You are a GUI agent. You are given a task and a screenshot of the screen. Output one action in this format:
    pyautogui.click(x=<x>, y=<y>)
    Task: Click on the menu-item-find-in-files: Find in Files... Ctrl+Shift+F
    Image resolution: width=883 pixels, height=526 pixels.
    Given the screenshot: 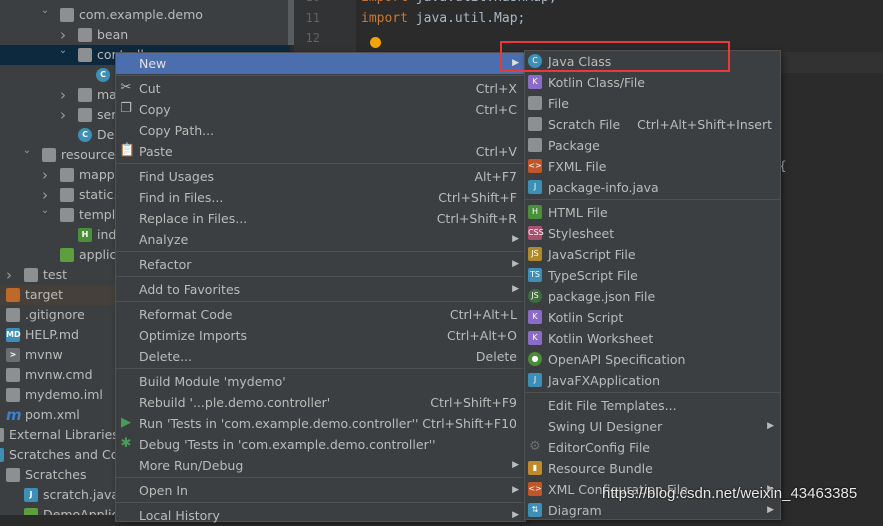 What is the action you would take?
    pyautogui.click(x=320, y=197)
    